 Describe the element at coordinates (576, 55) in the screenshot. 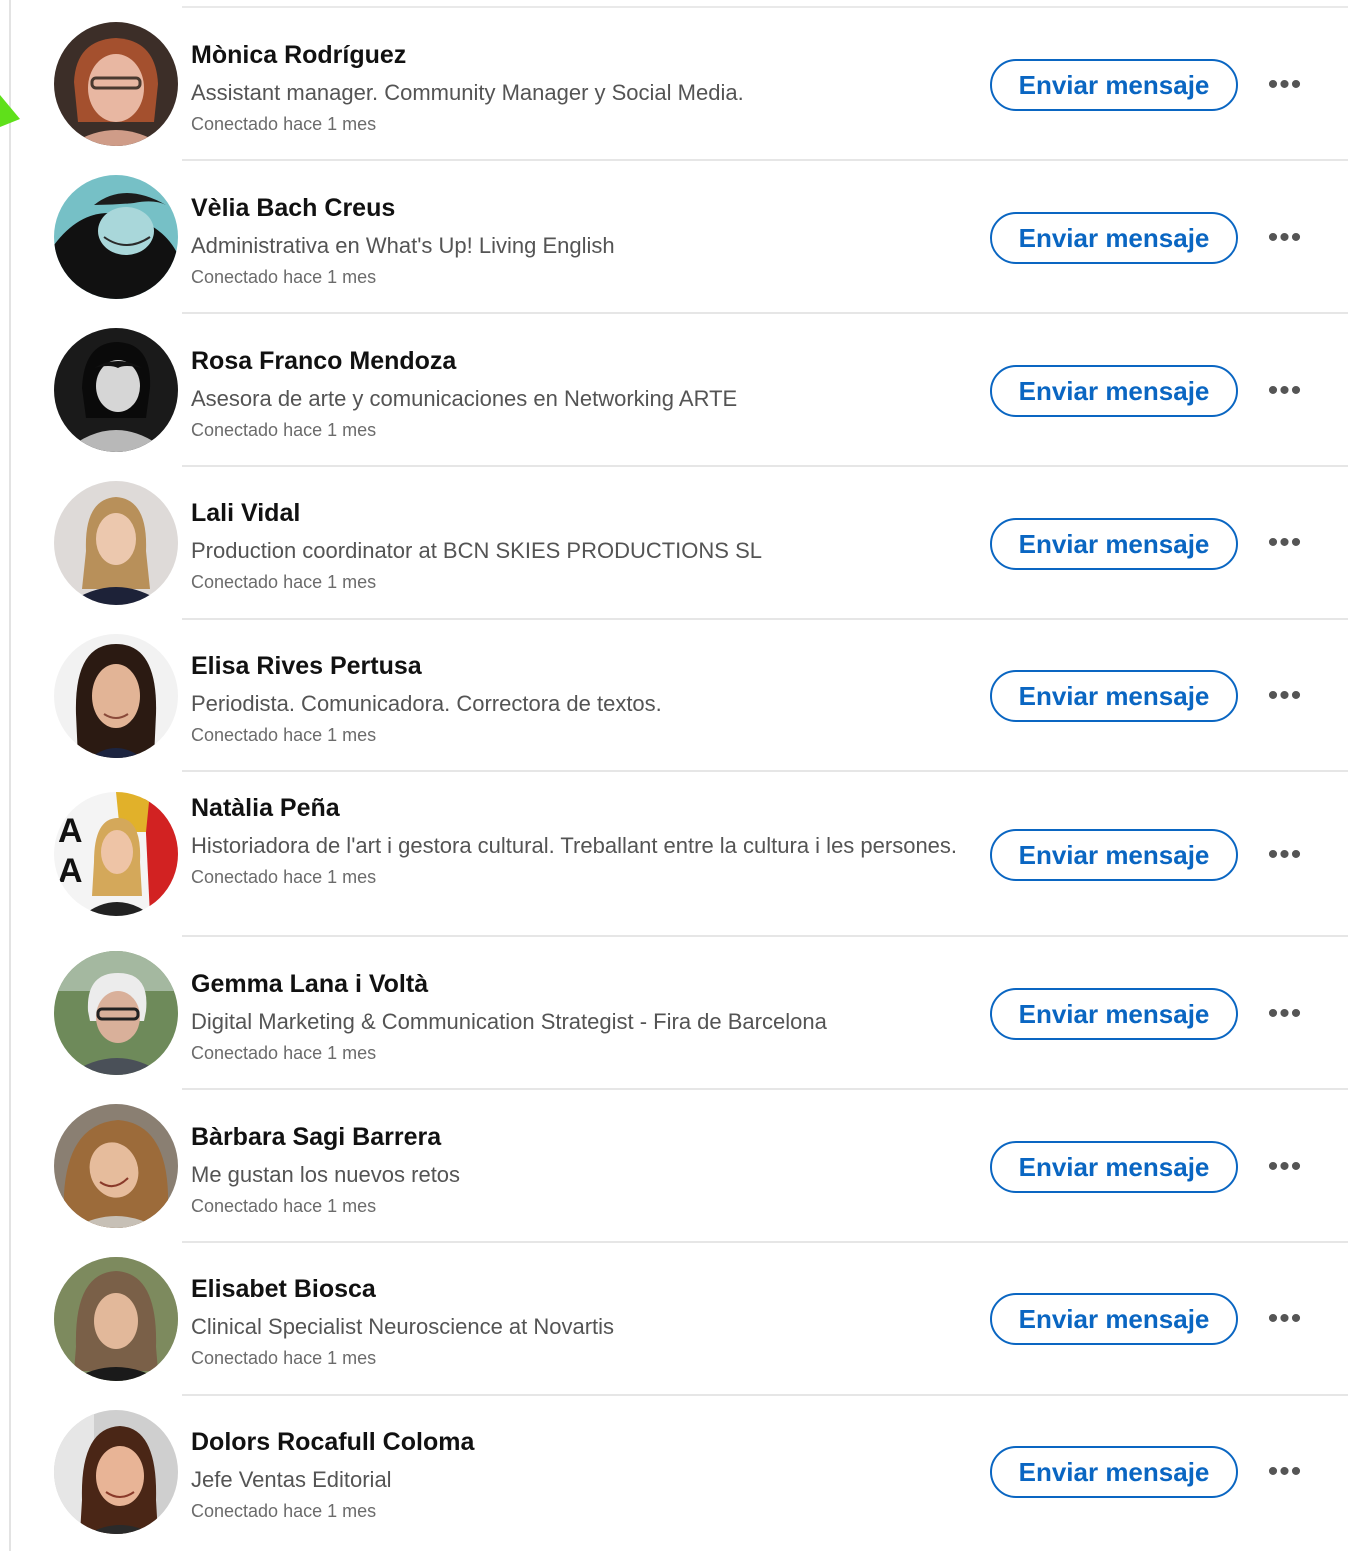

I see `connection-name: Mònica Rodríguez` at that location.